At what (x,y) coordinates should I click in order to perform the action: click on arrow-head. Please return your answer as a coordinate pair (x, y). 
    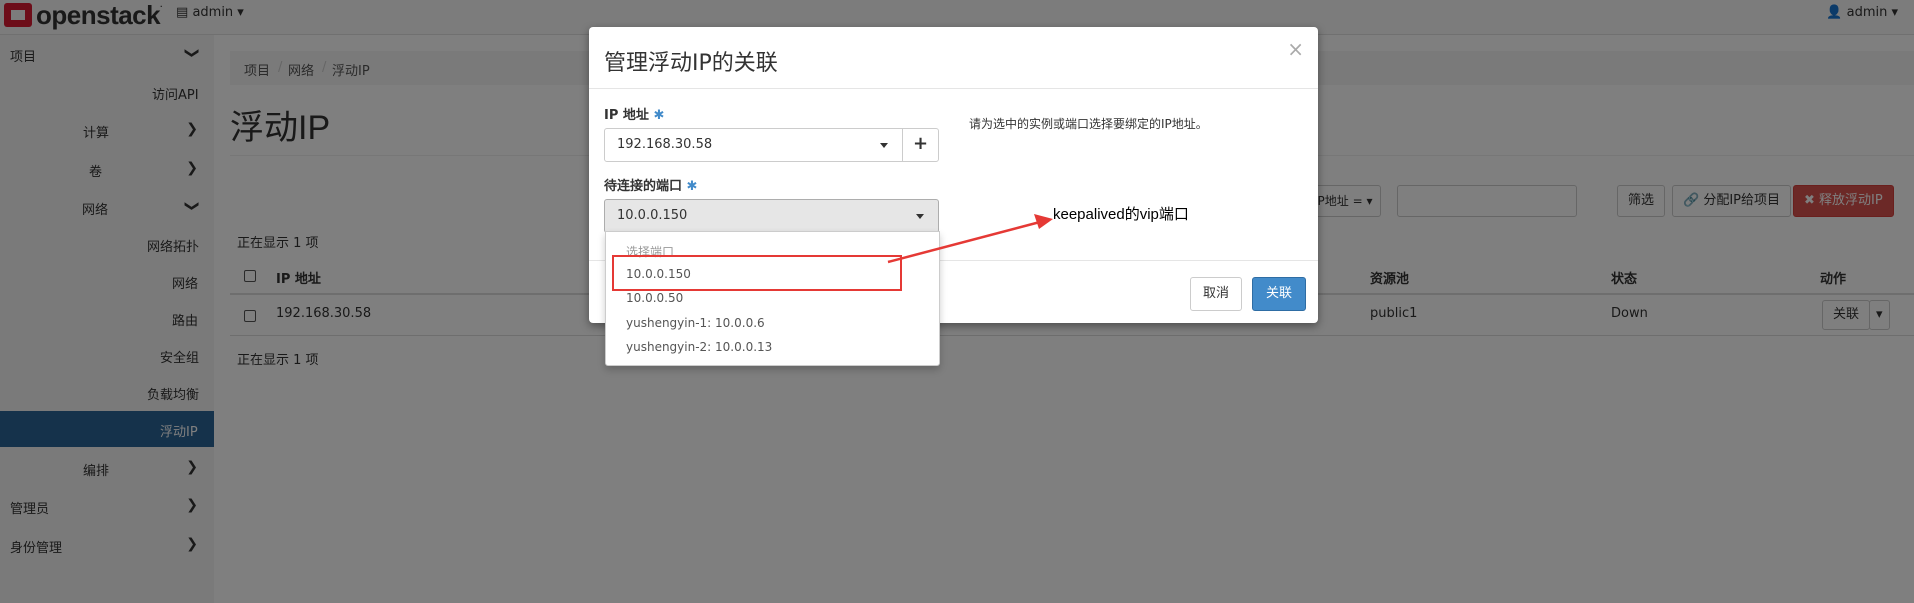
    Looking at the image, I should click on (1043, 221).